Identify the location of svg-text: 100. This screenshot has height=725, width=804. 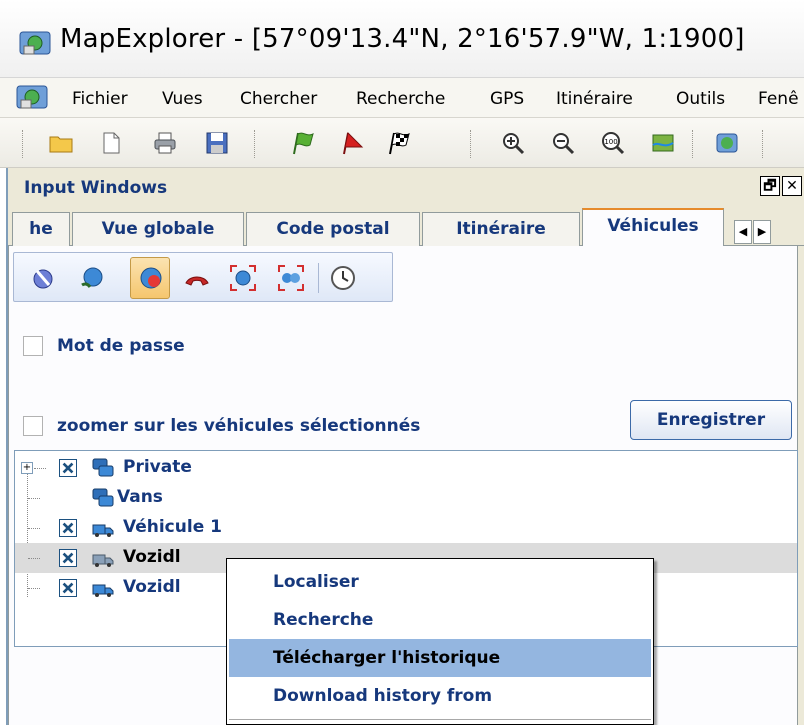
(610, 142).